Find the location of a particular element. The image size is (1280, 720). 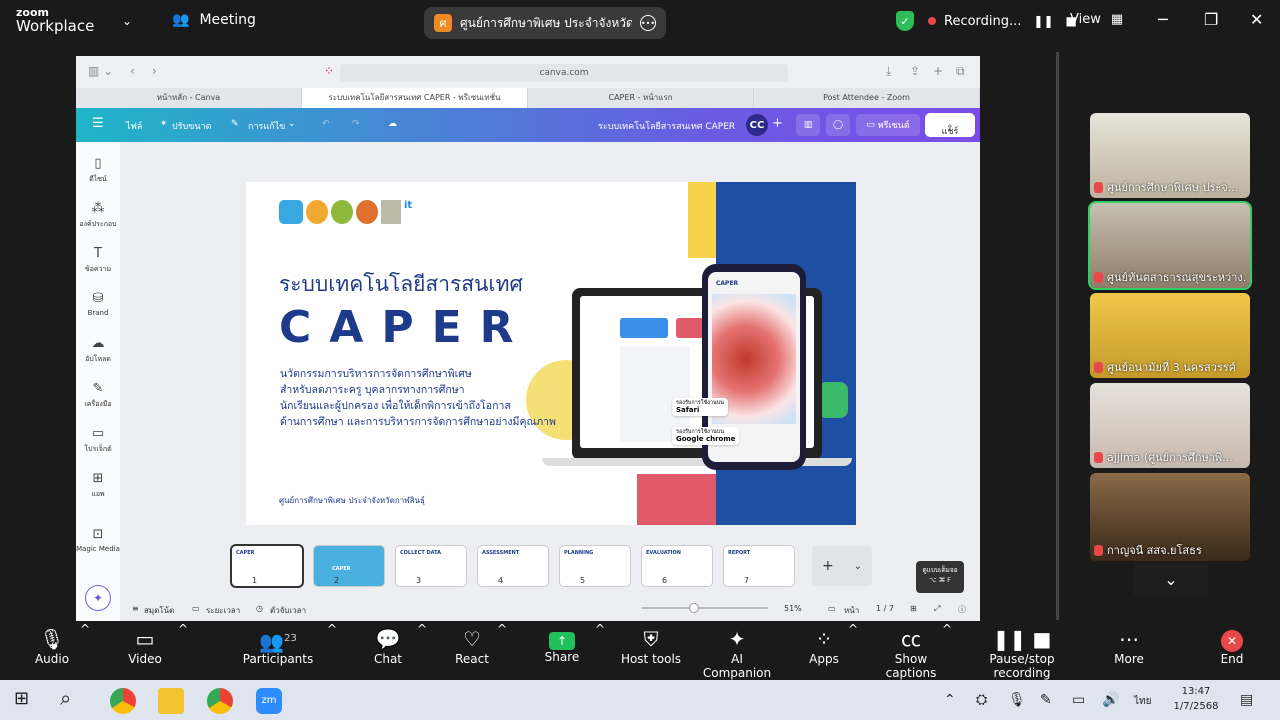

insights-icon: ▥ is located at coordinates (808, 125).